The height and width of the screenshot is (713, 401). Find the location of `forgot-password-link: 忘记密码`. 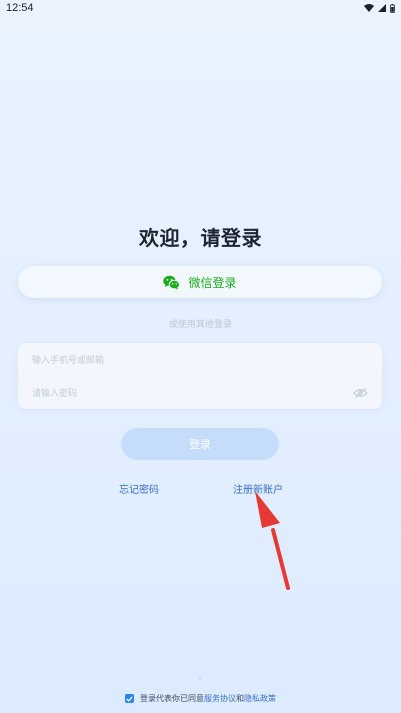

forgot-password-link: 忘记密码 is located at coordinates (139, 488).